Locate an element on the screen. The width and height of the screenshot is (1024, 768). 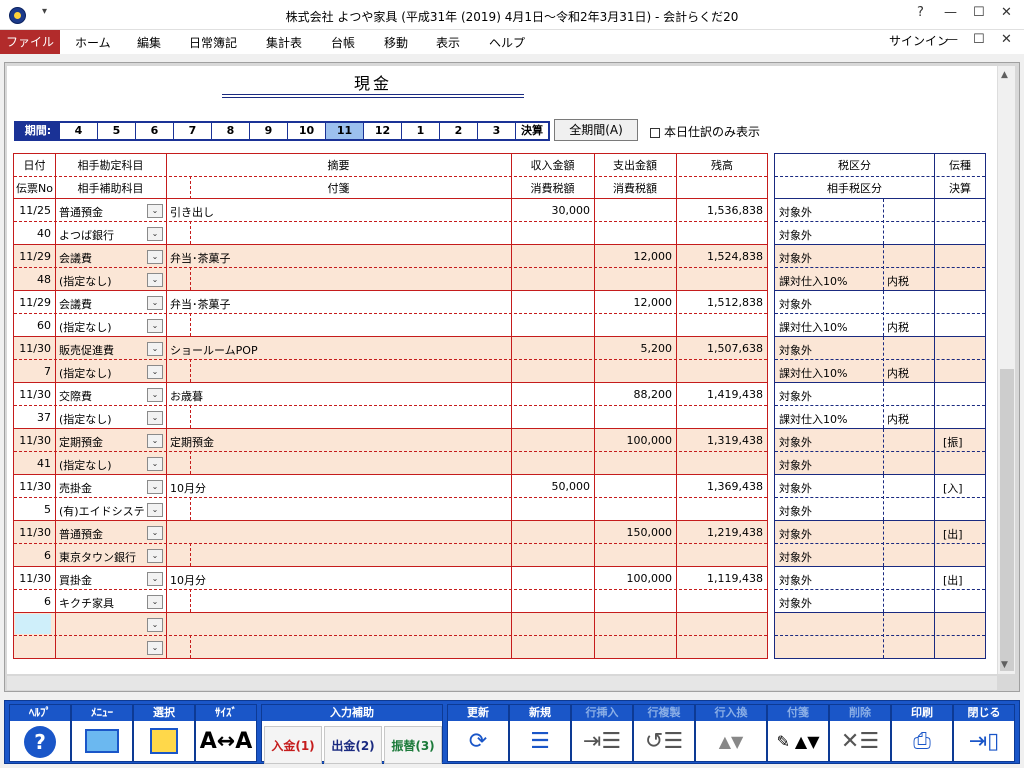
menu-help: ヘルプ is located at coordinates (507, 42).